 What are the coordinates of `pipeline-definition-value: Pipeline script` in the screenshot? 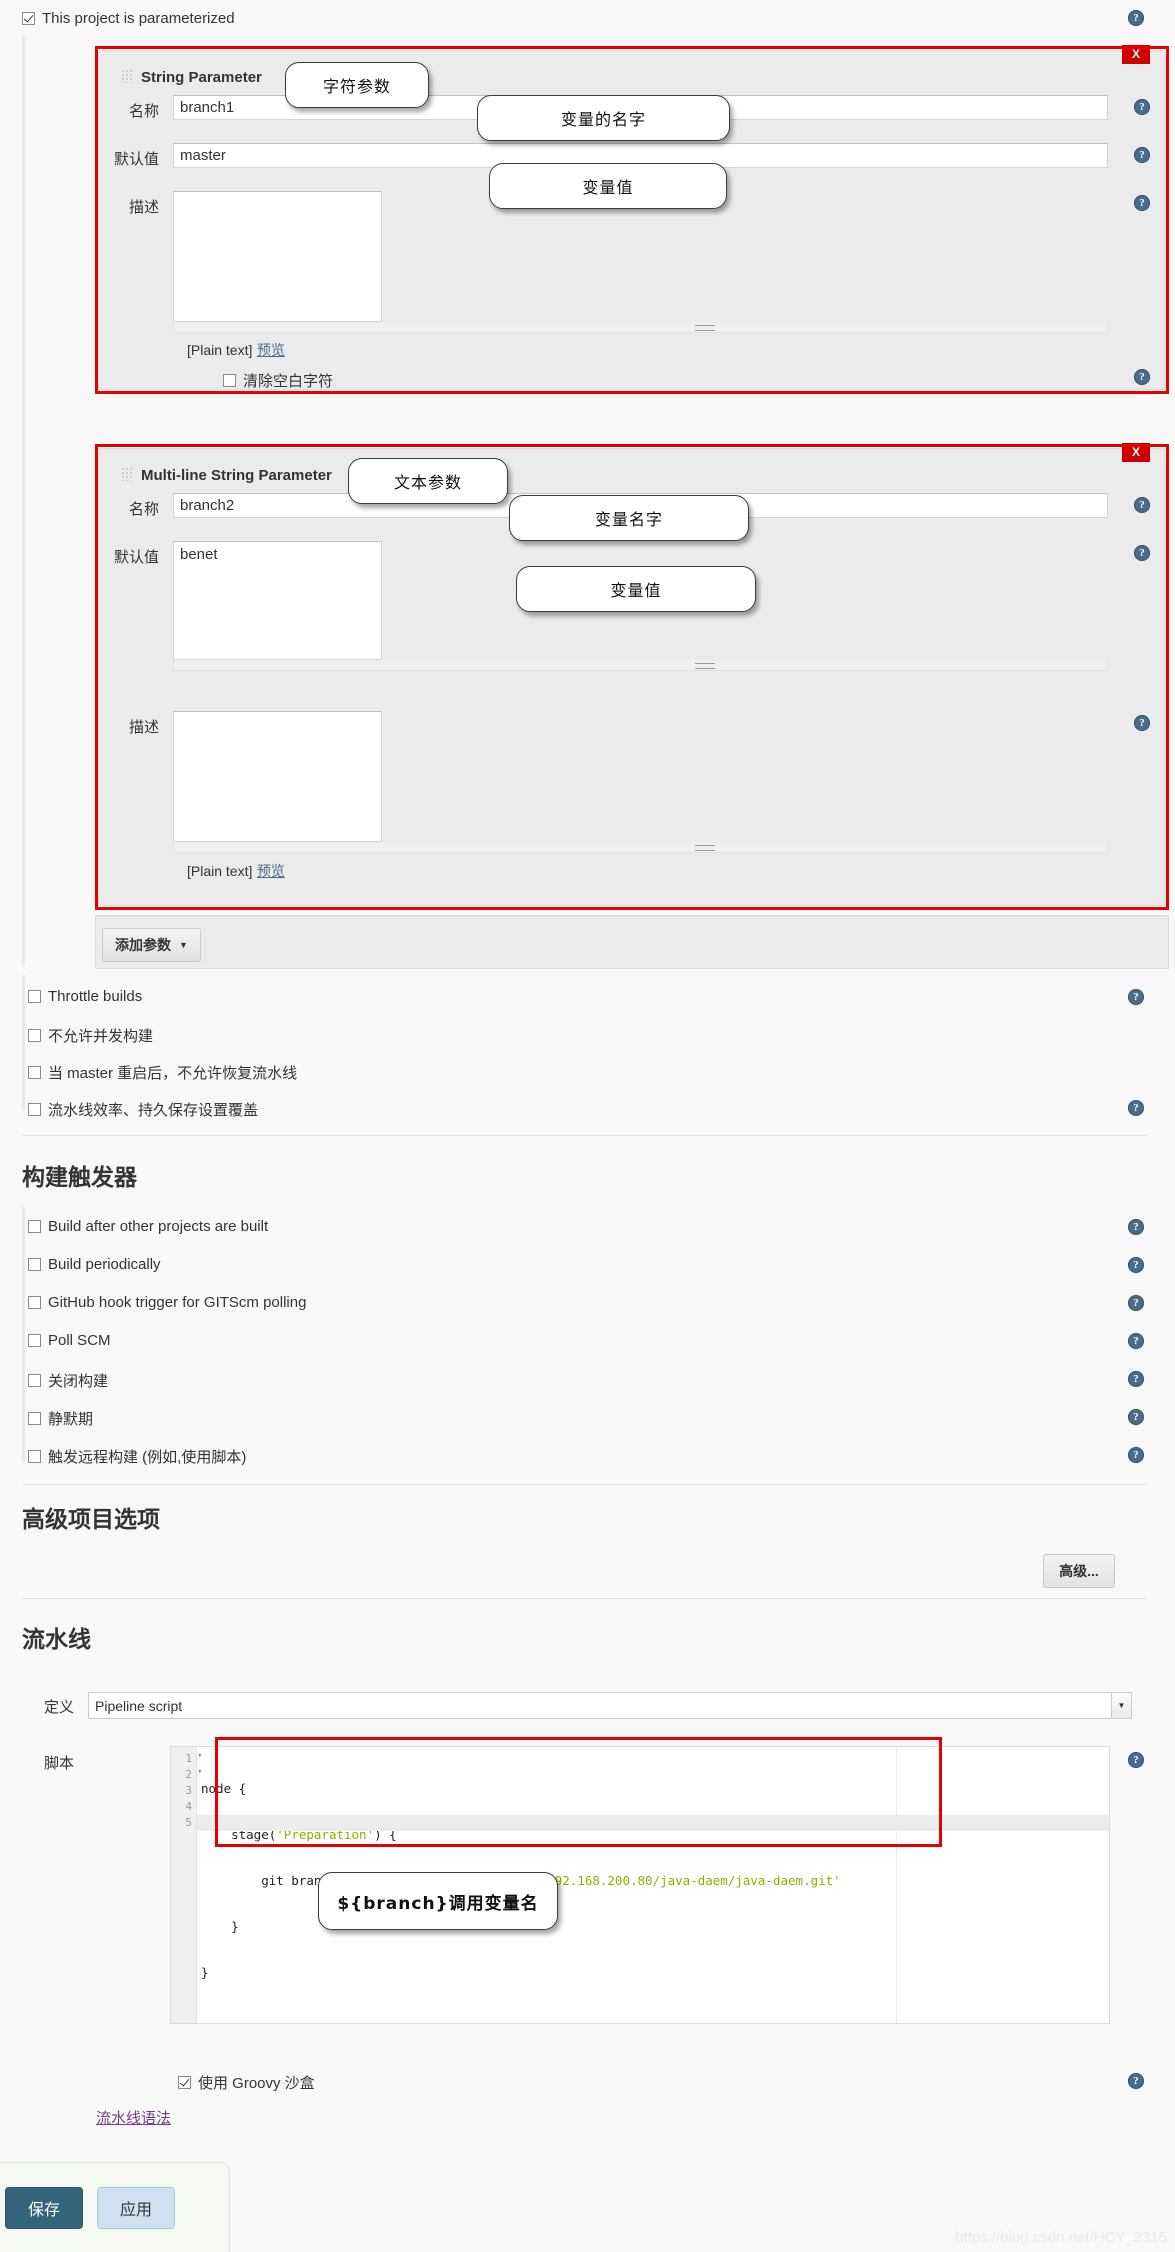 It's located at (610, 1705).